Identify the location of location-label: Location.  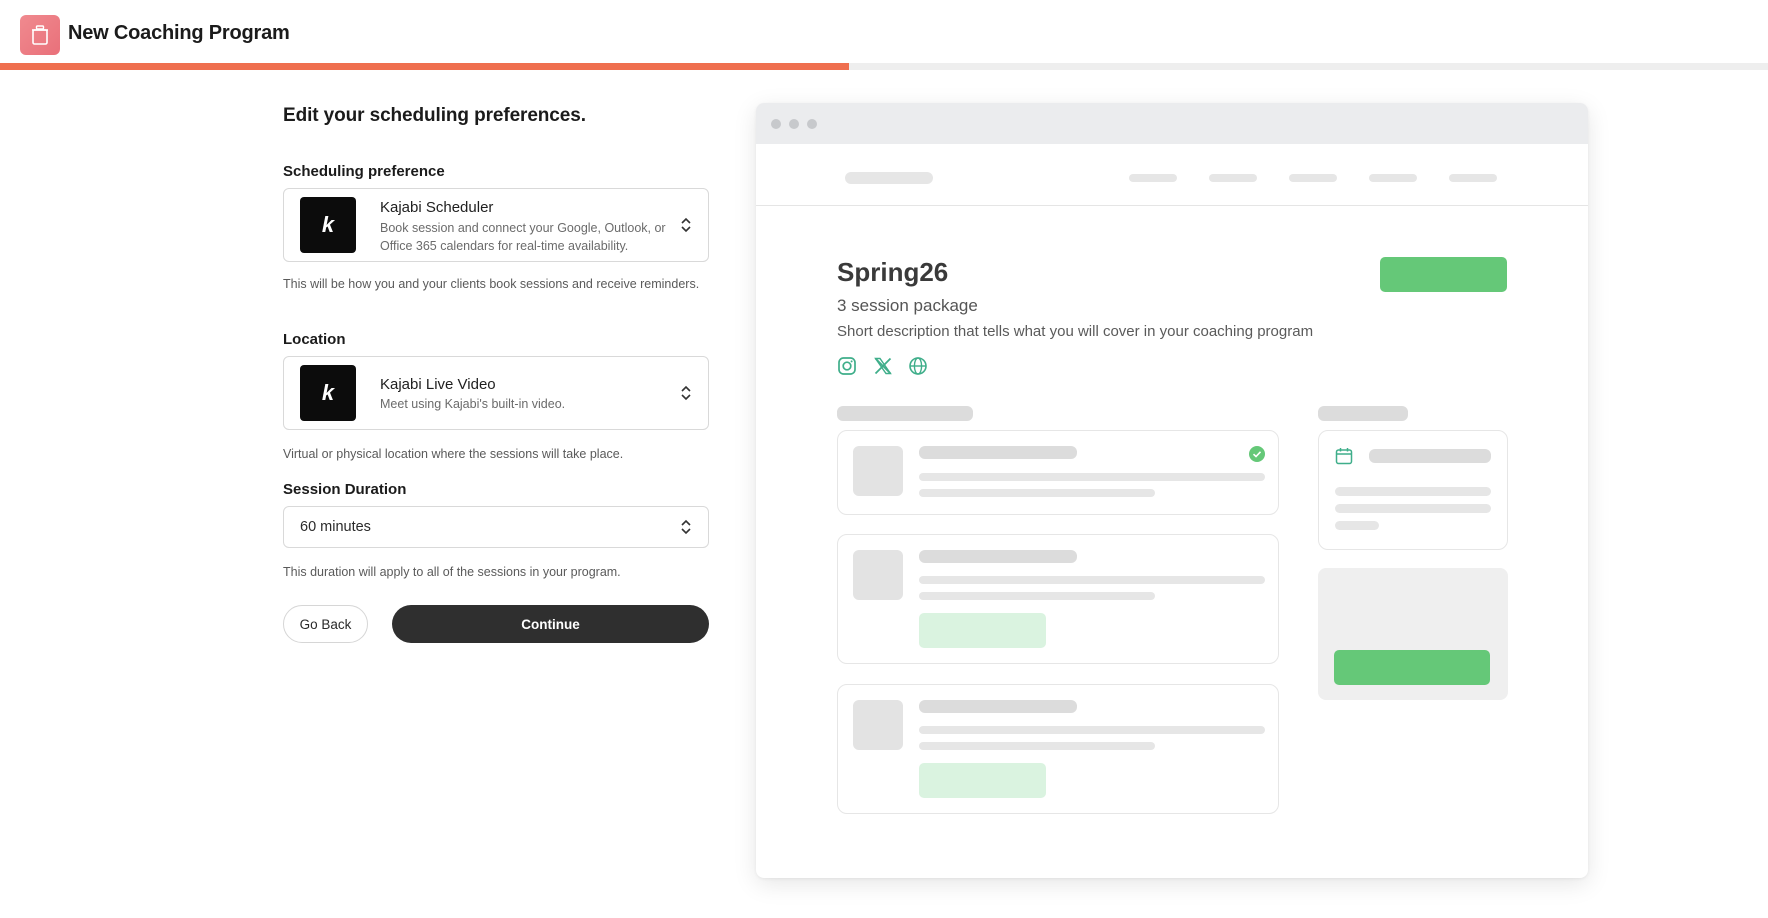
(314, 339).